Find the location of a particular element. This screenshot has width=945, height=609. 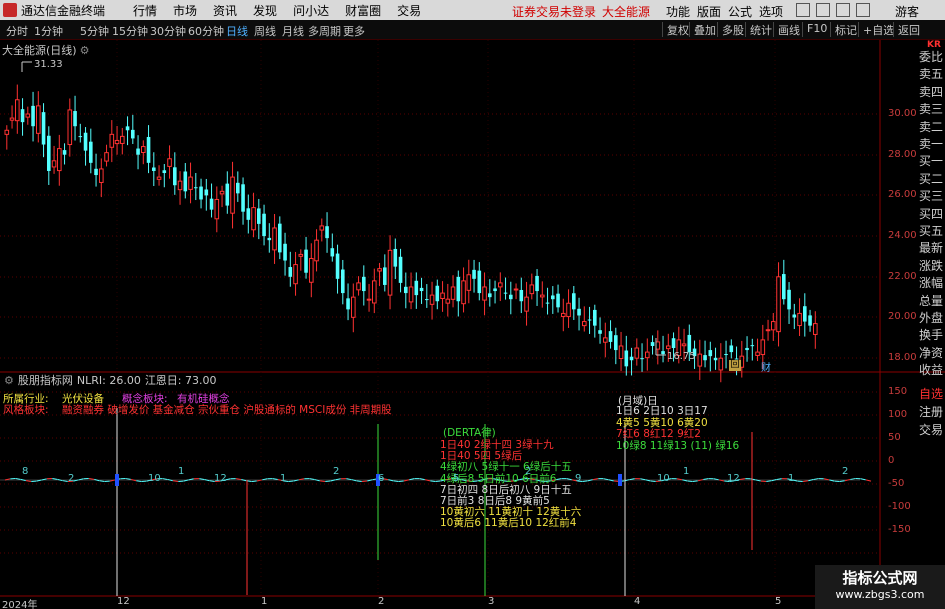

tool-zixuan: +自选 is located at coordinates (876, 29).